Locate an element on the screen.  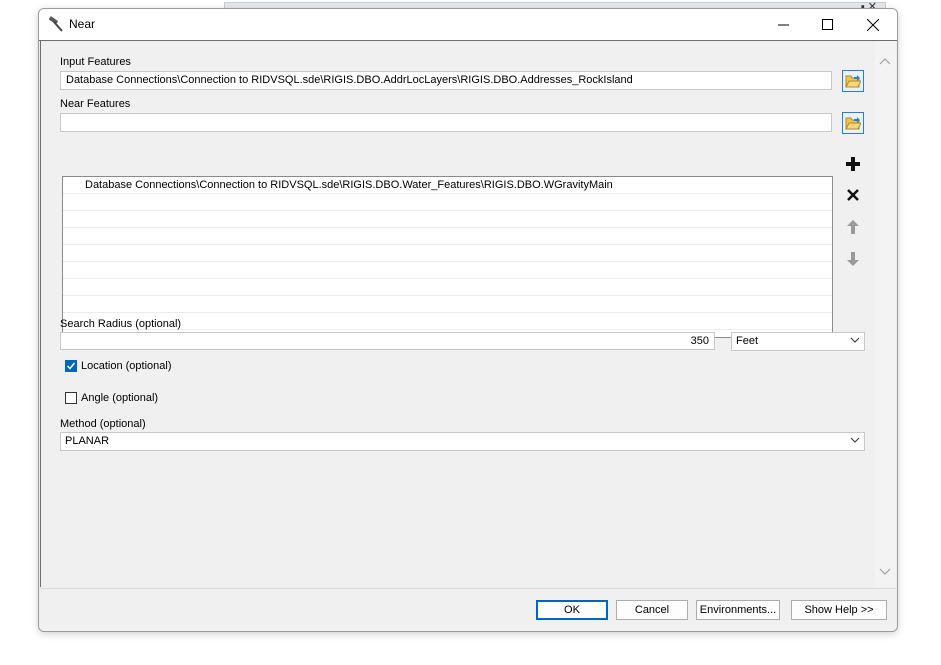
search-radius-unit-select: Feet is located at coordinates (798, 341).